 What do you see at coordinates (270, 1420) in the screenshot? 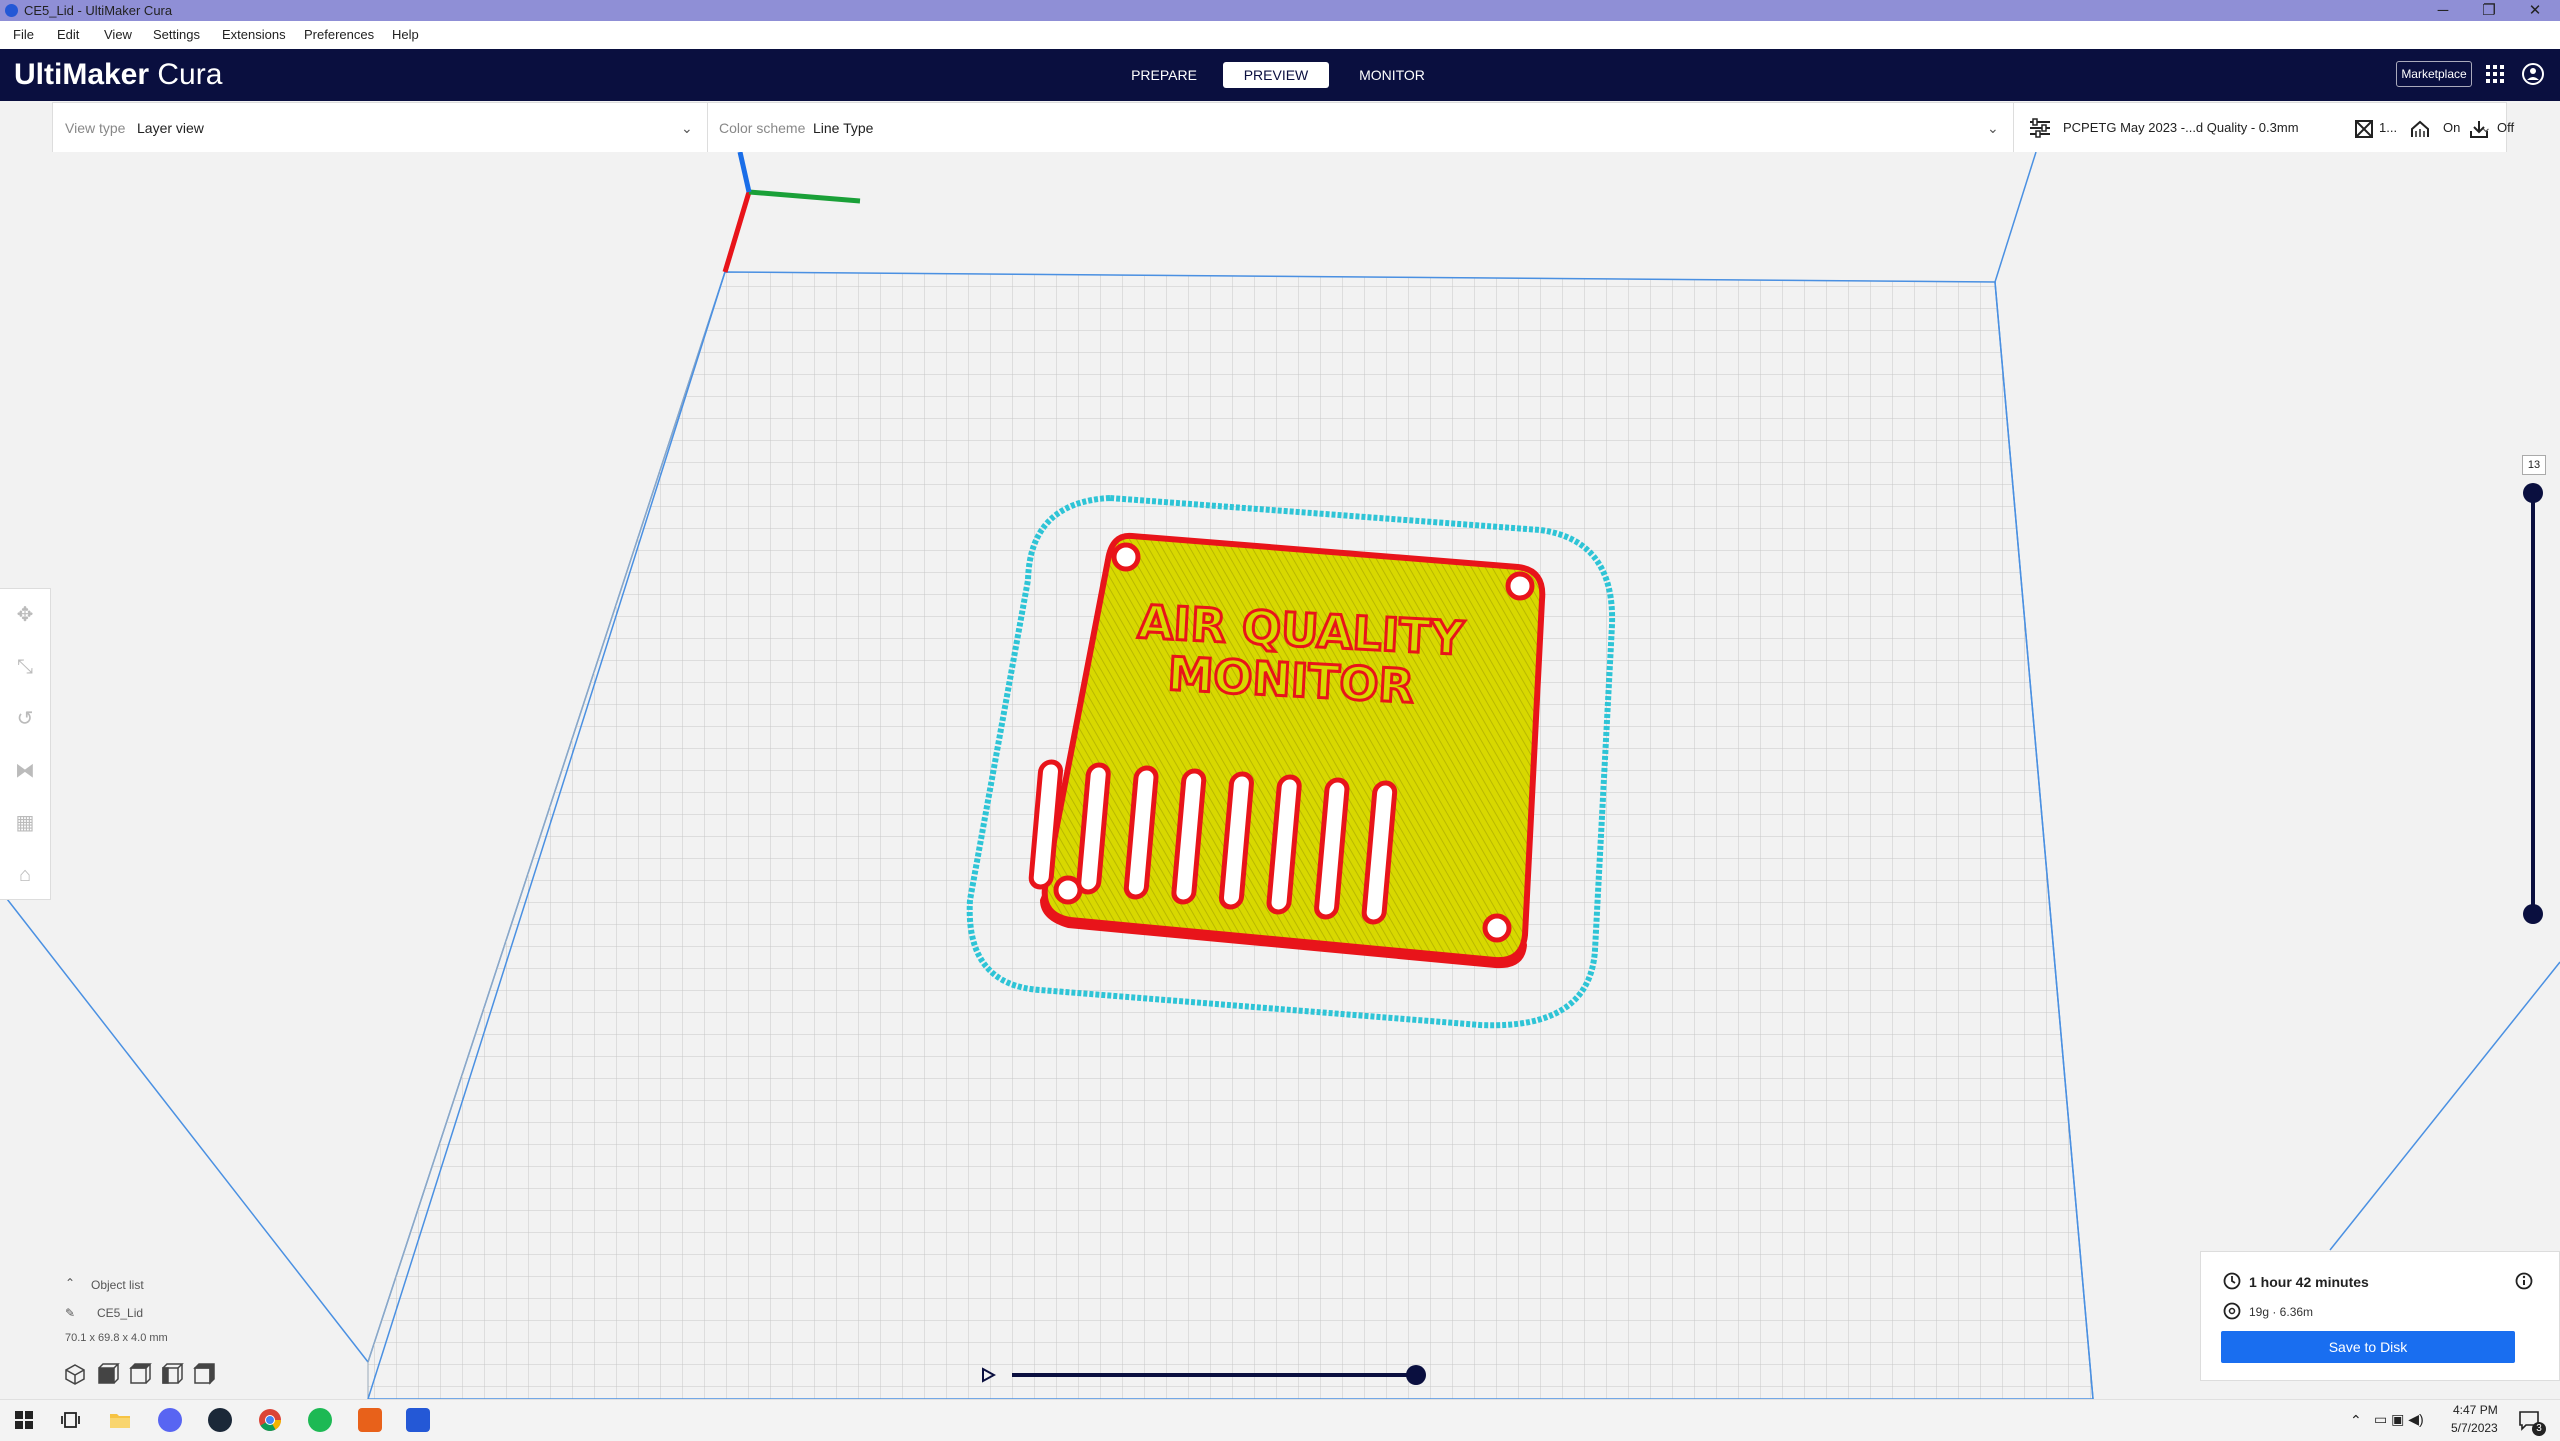
I see `chrome-icon` at bounding box center [270, 1420].